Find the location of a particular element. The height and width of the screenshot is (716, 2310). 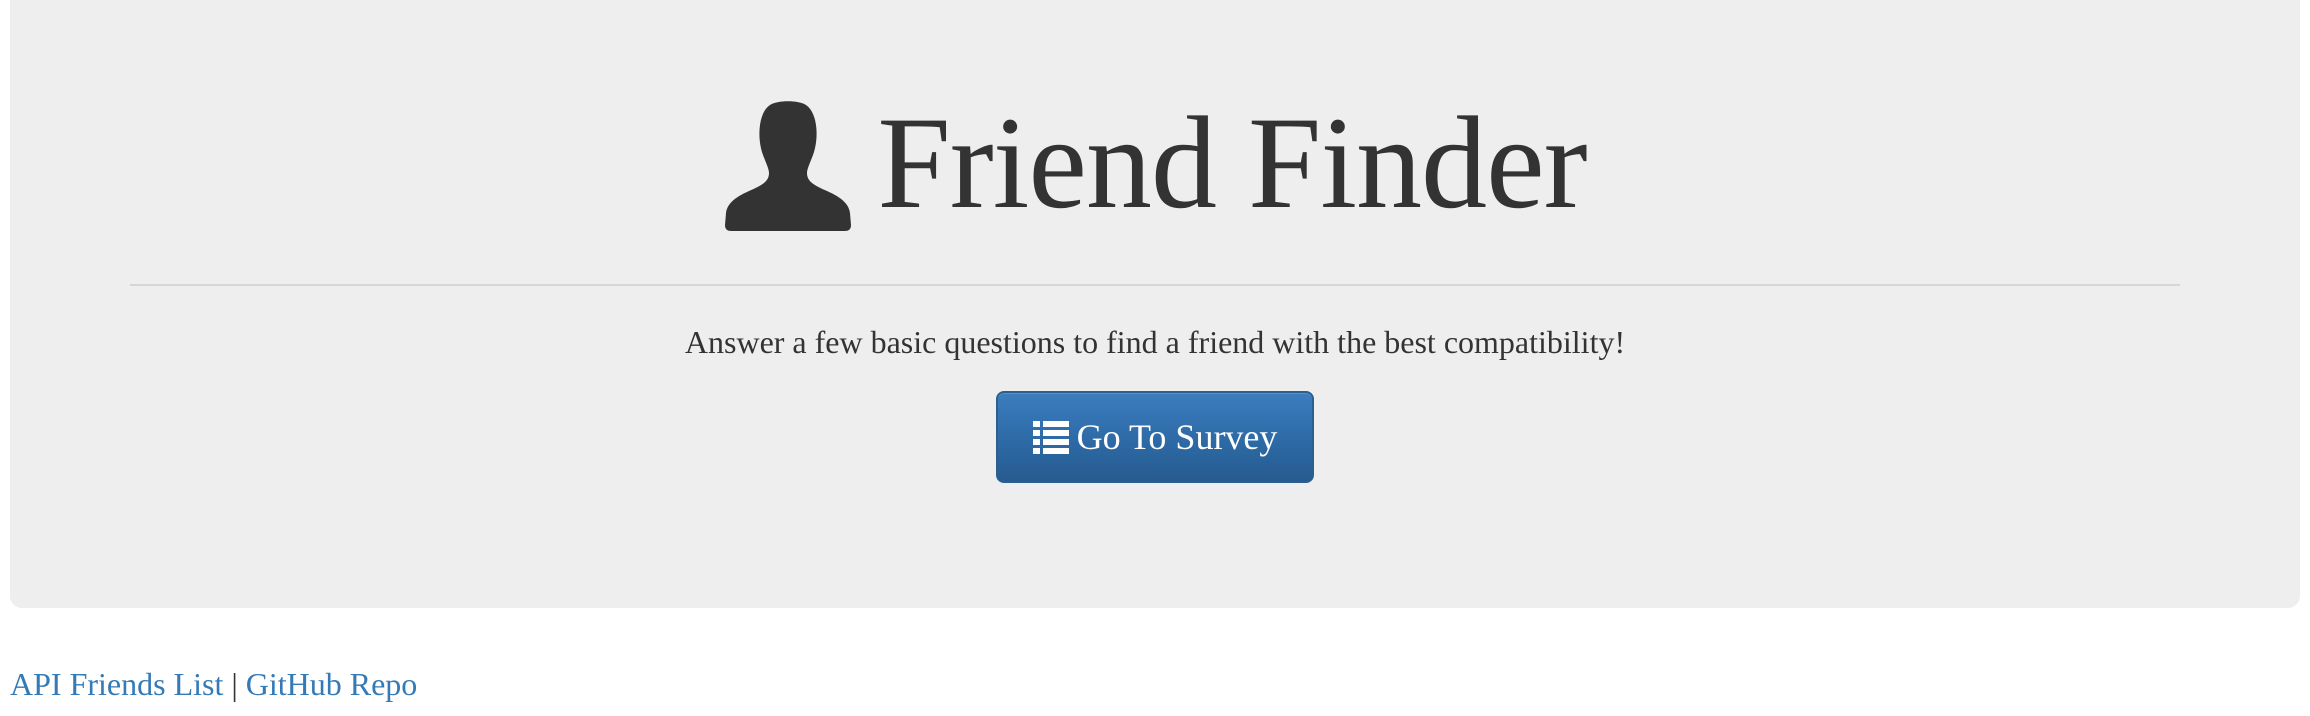

user-icon is located at coordinates (788, 166).